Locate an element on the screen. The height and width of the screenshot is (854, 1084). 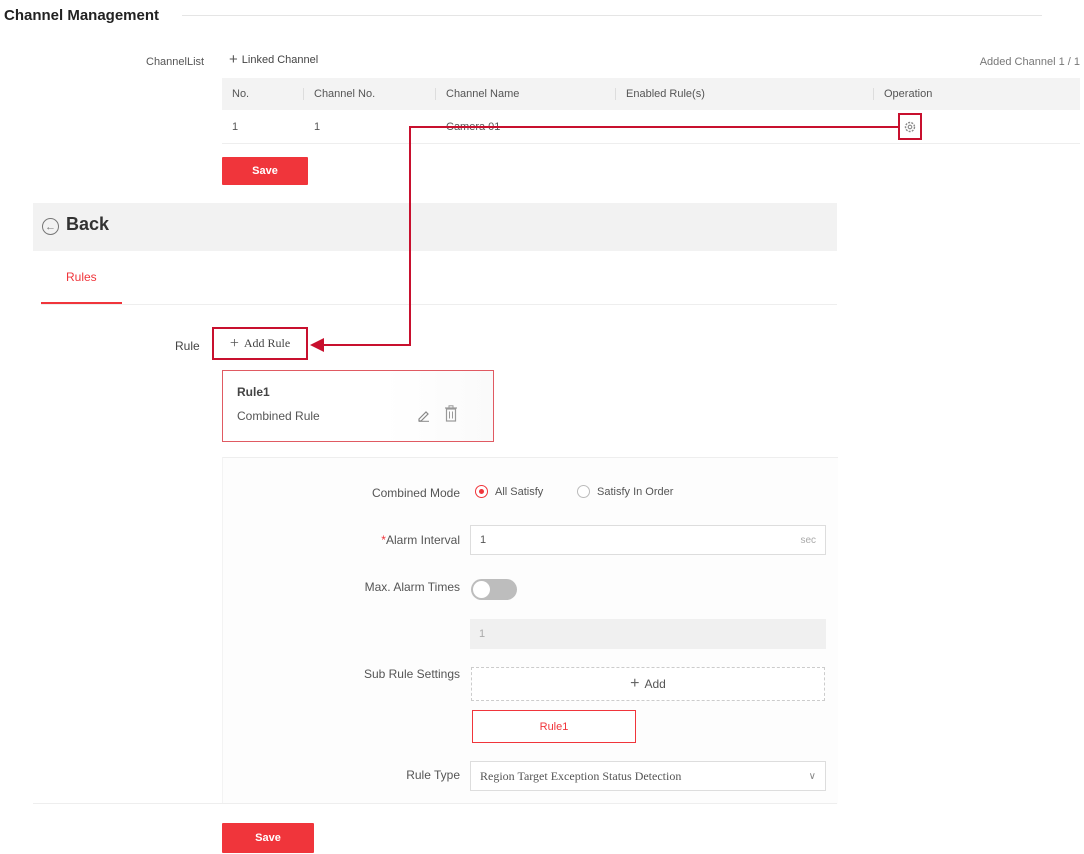
back-arrow-icon: ← is located at coordinates (50, 226).